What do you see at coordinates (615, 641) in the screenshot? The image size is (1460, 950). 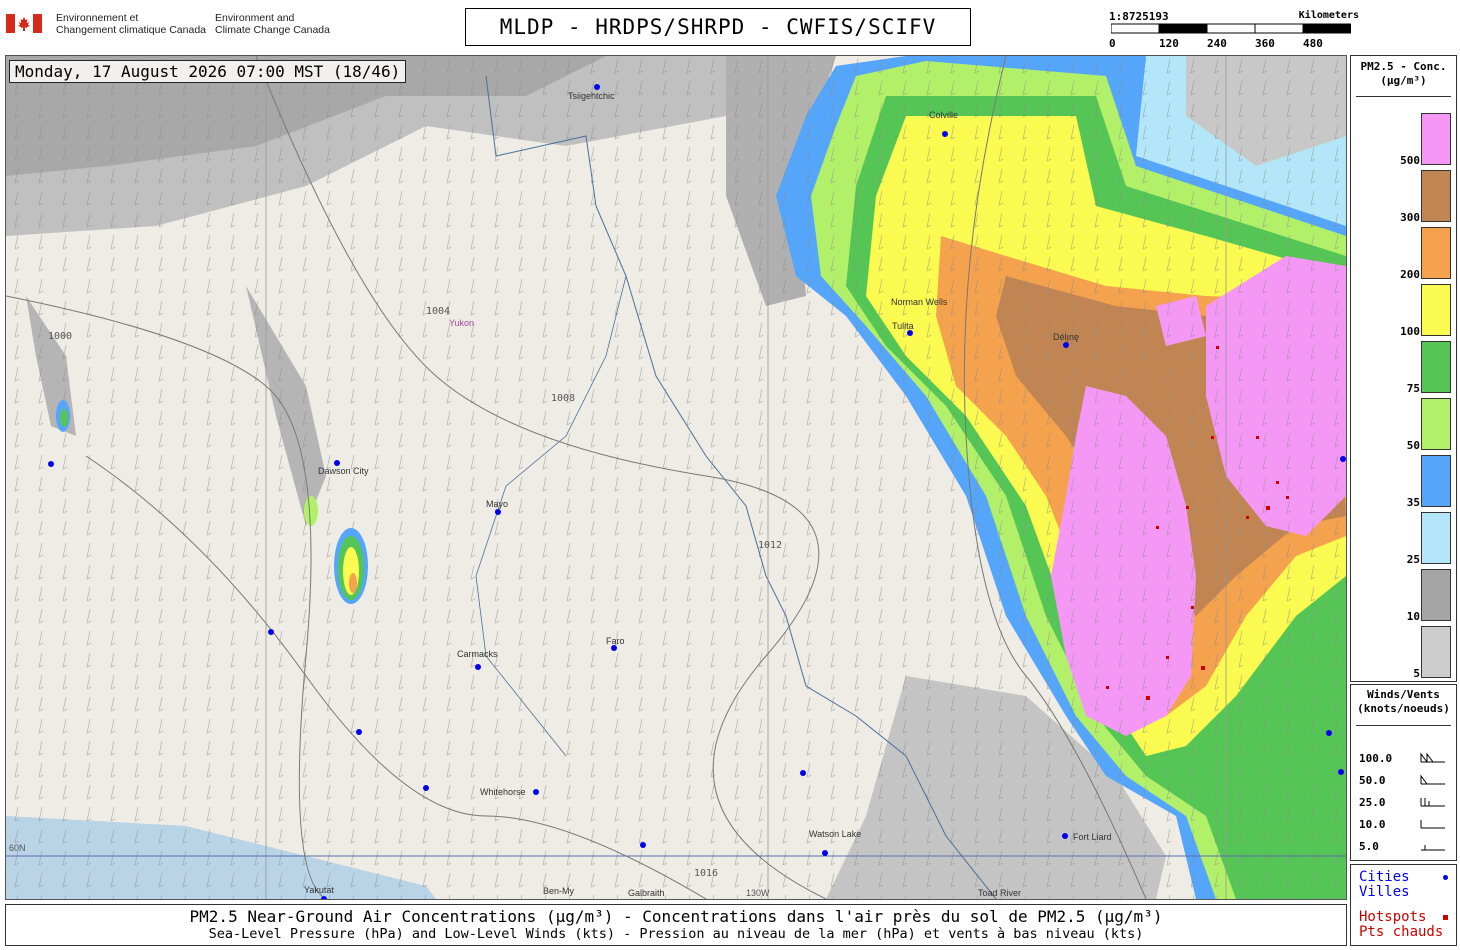 I see `city-label-faro: Faro` at bounding box center [615, 641].